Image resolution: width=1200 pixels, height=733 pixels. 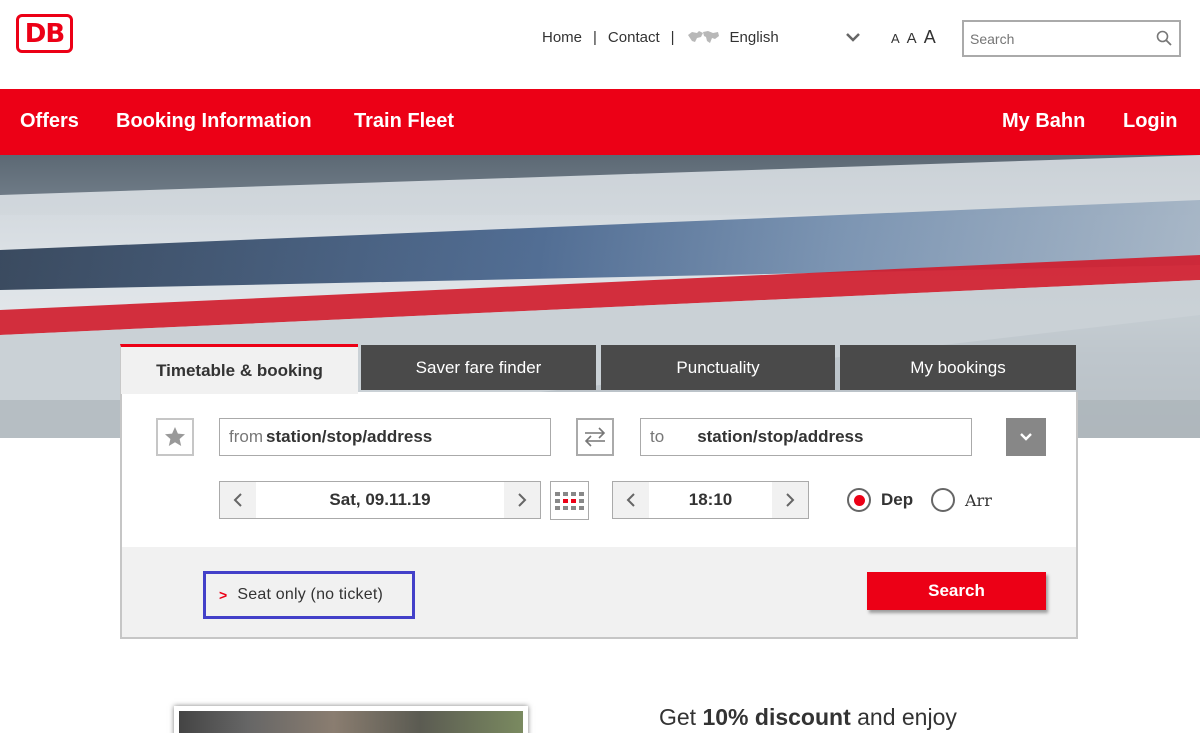 I want to click on time-prev-button, so click(x=631, y=500).